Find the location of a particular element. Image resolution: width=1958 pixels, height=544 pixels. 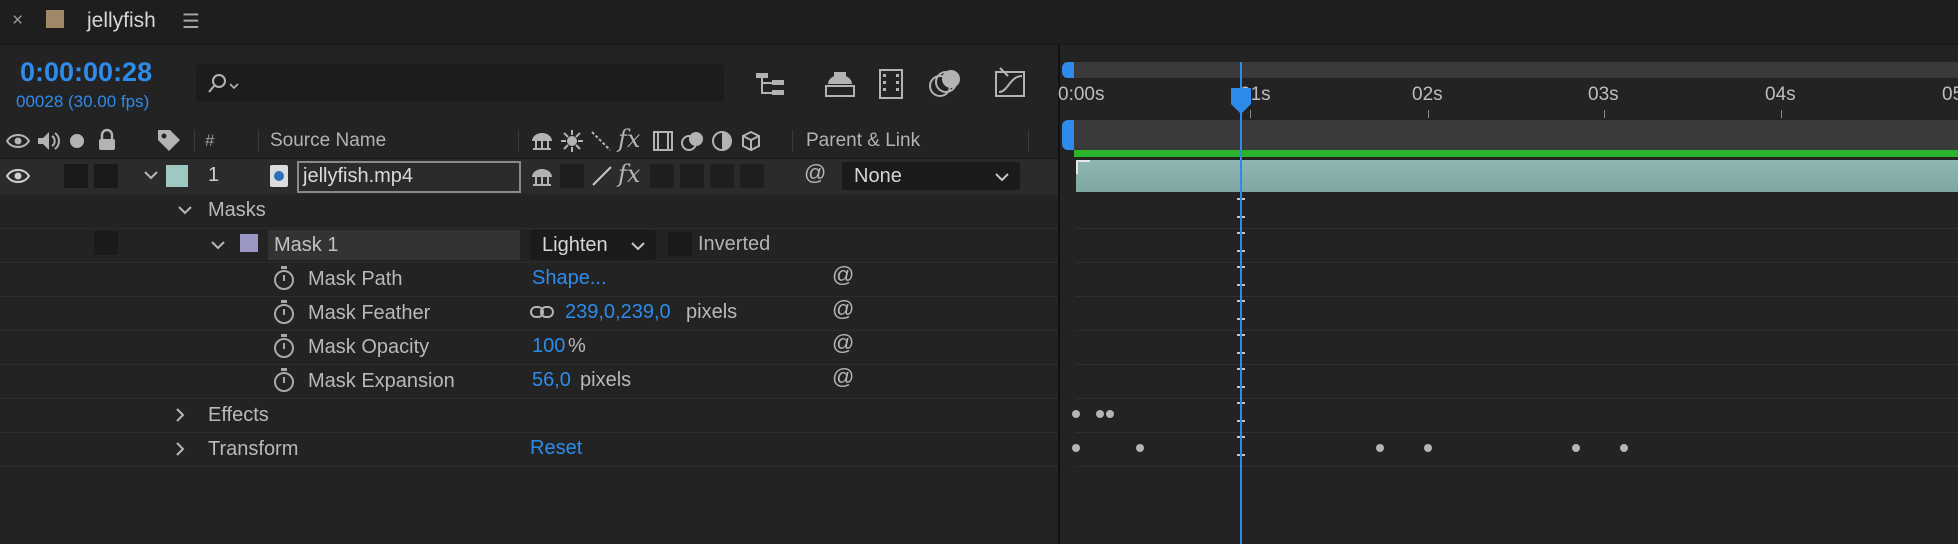

mask-feather-pick-whip-icon: @ is located at coordinates (843, 309).